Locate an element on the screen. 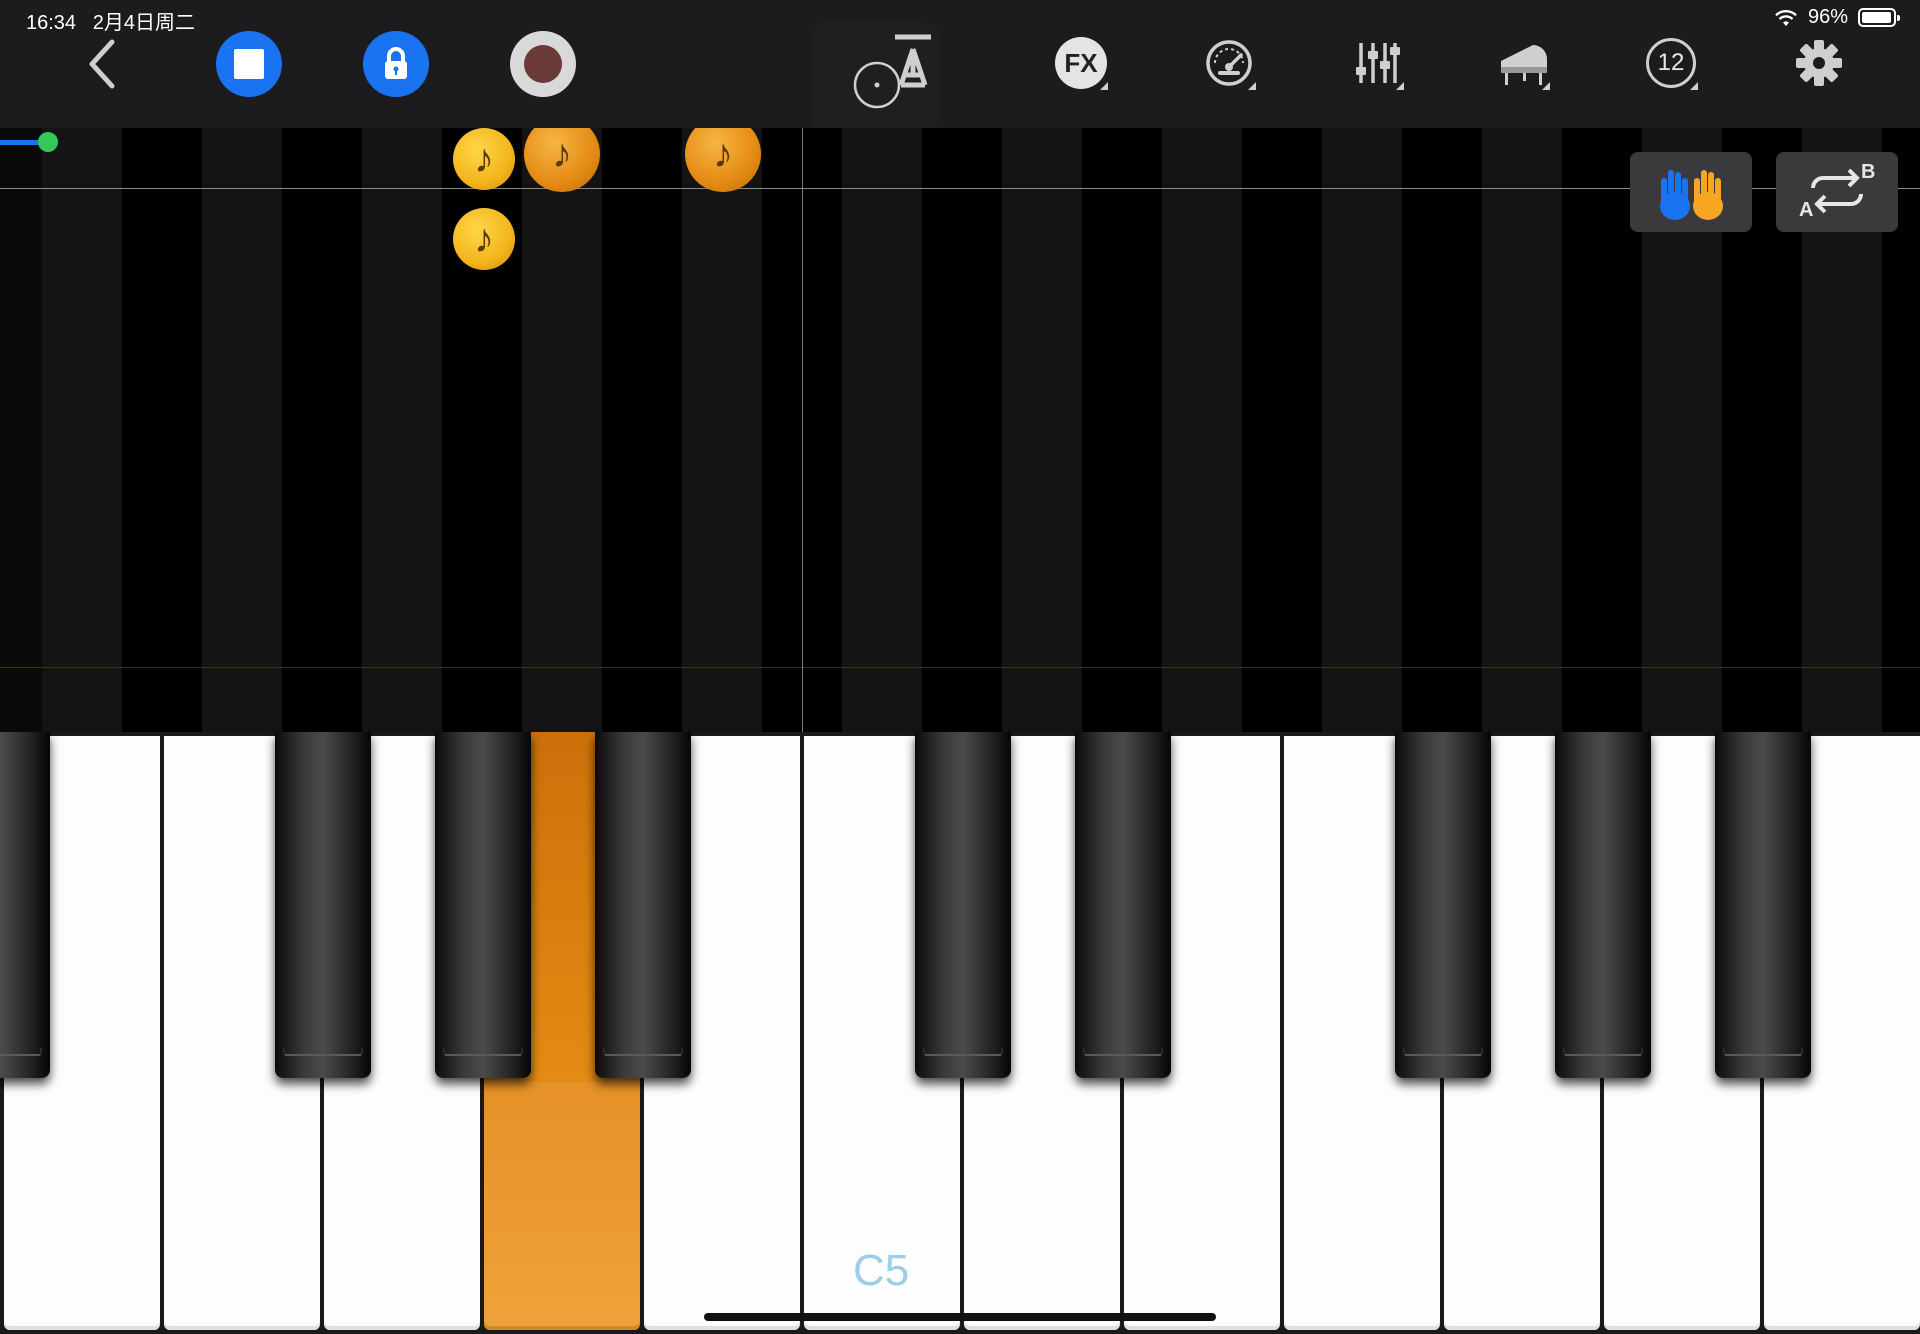 The image size is (1920, 1334). progress-track is located at coordinates (960, 142).